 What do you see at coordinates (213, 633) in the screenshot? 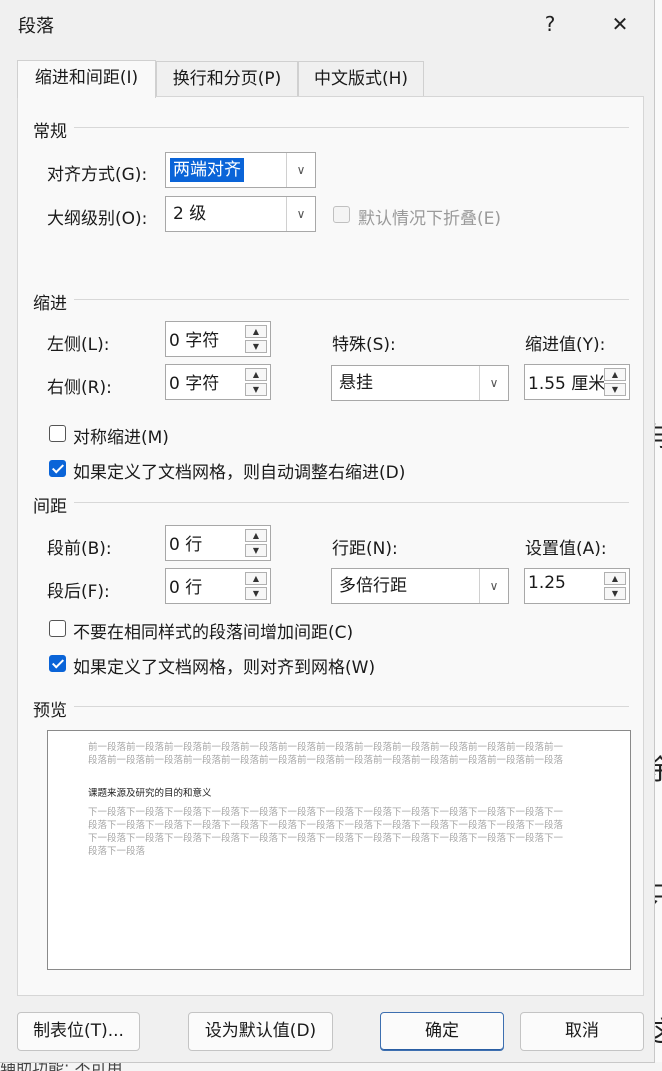
I see `no-space-same-style-label: 不要在相同样式的段落间增加间距(C)` at bounding box center [213, 633].